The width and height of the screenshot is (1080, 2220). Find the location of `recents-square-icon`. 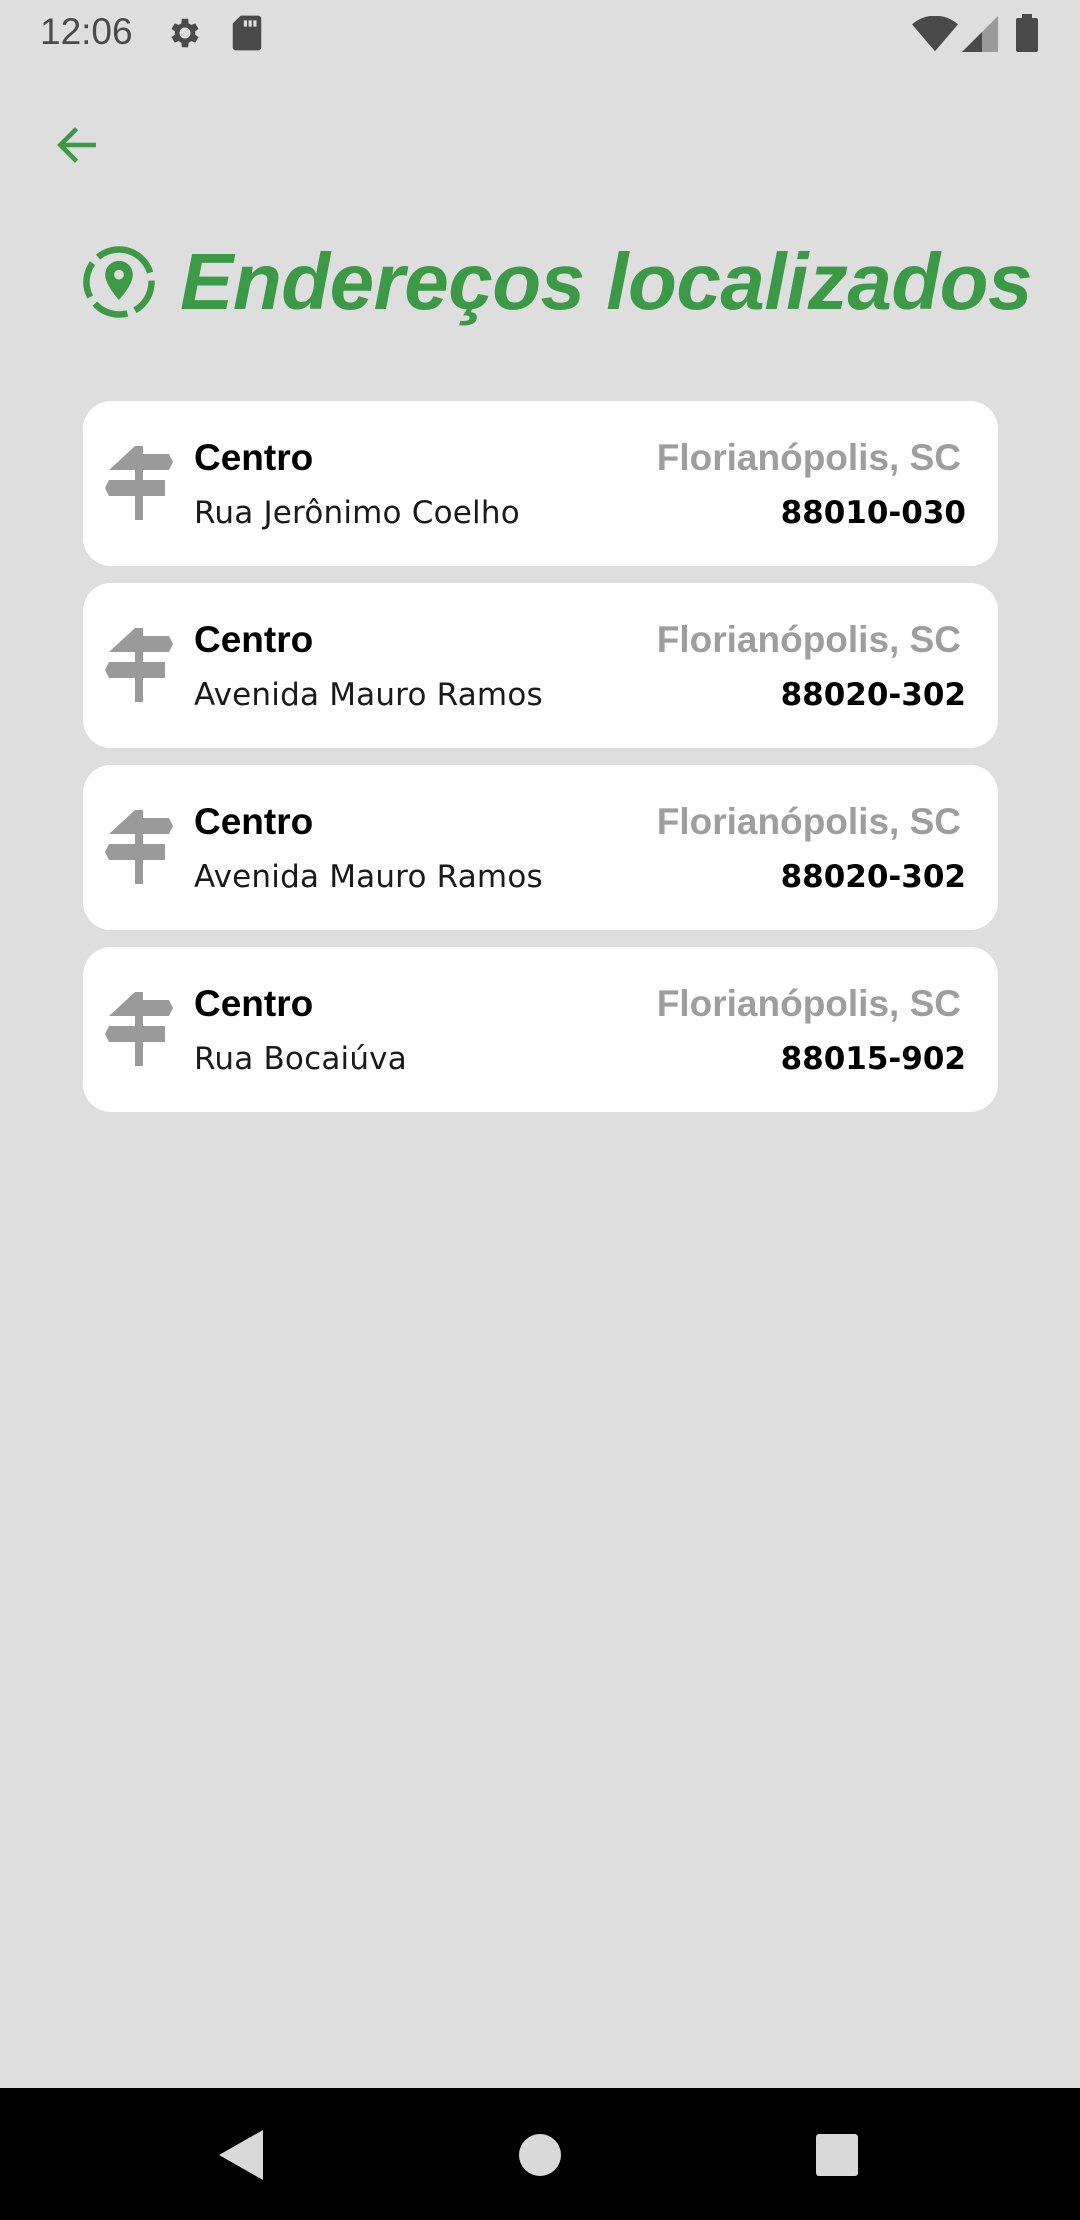

recents-square-icon is located at coordinates (837, 2155).